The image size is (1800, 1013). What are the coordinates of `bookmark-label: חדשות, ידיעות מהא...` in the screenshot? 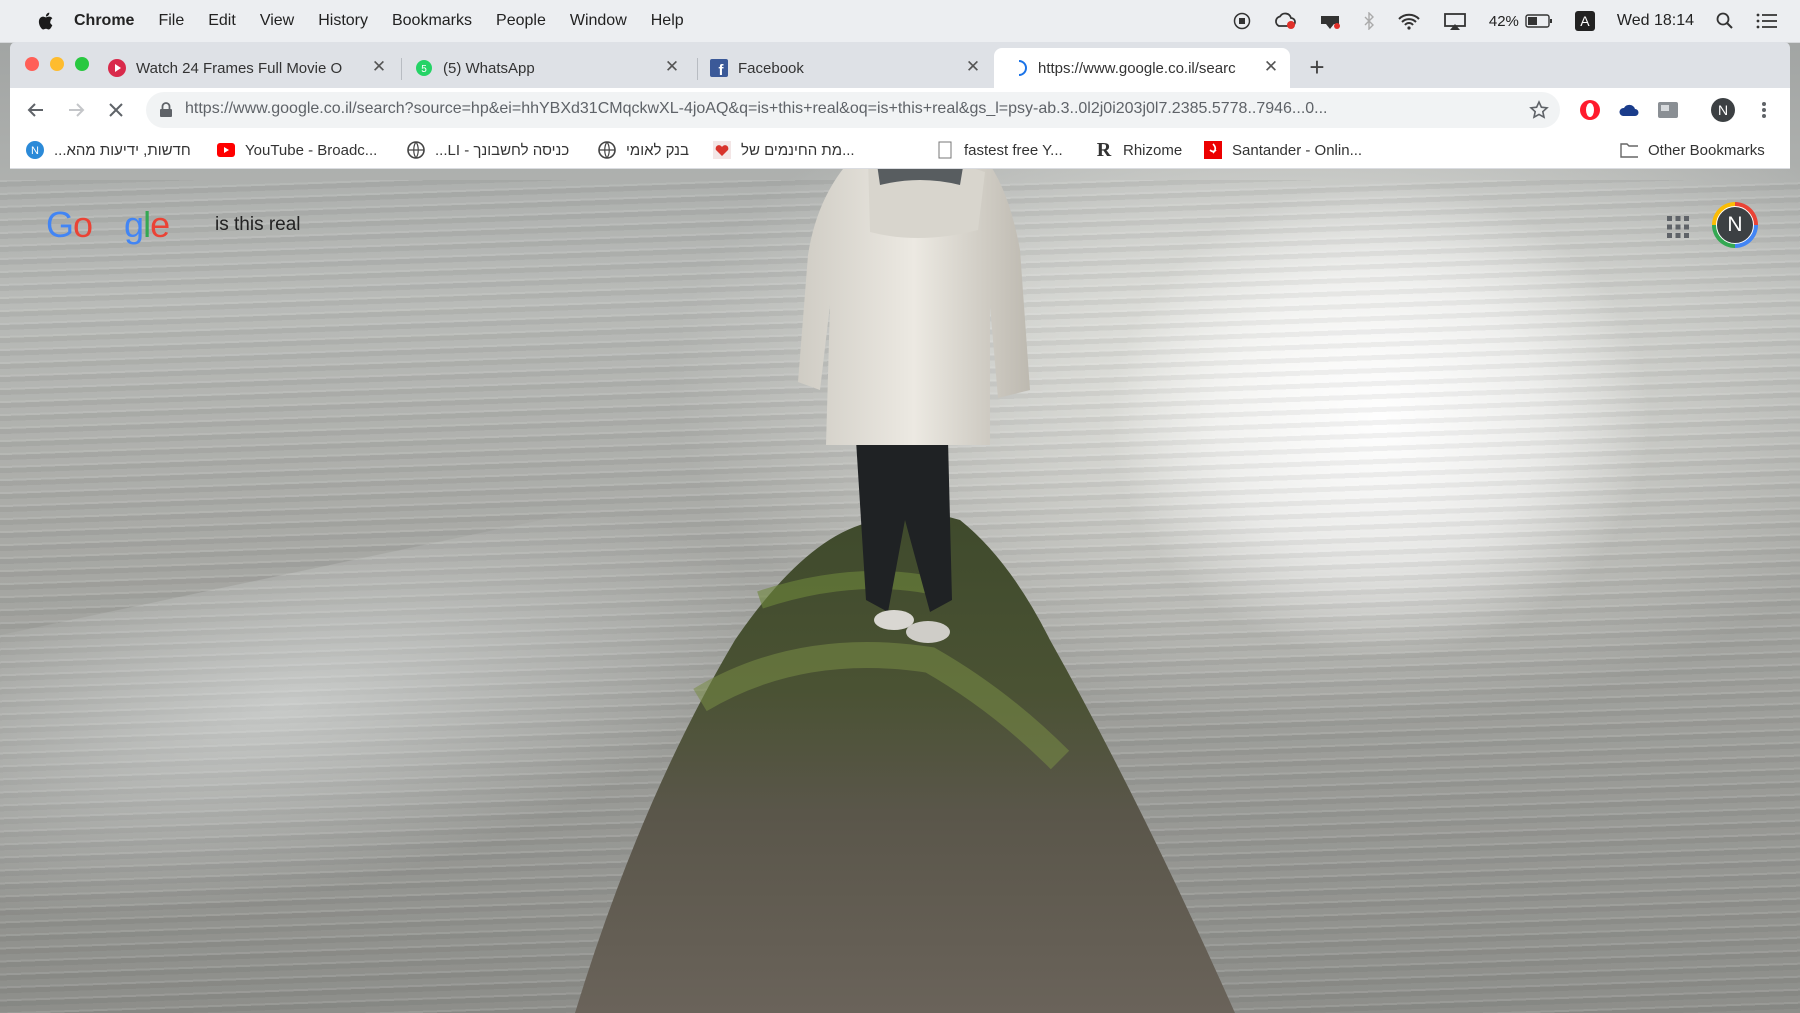 It's located at (122, 150).